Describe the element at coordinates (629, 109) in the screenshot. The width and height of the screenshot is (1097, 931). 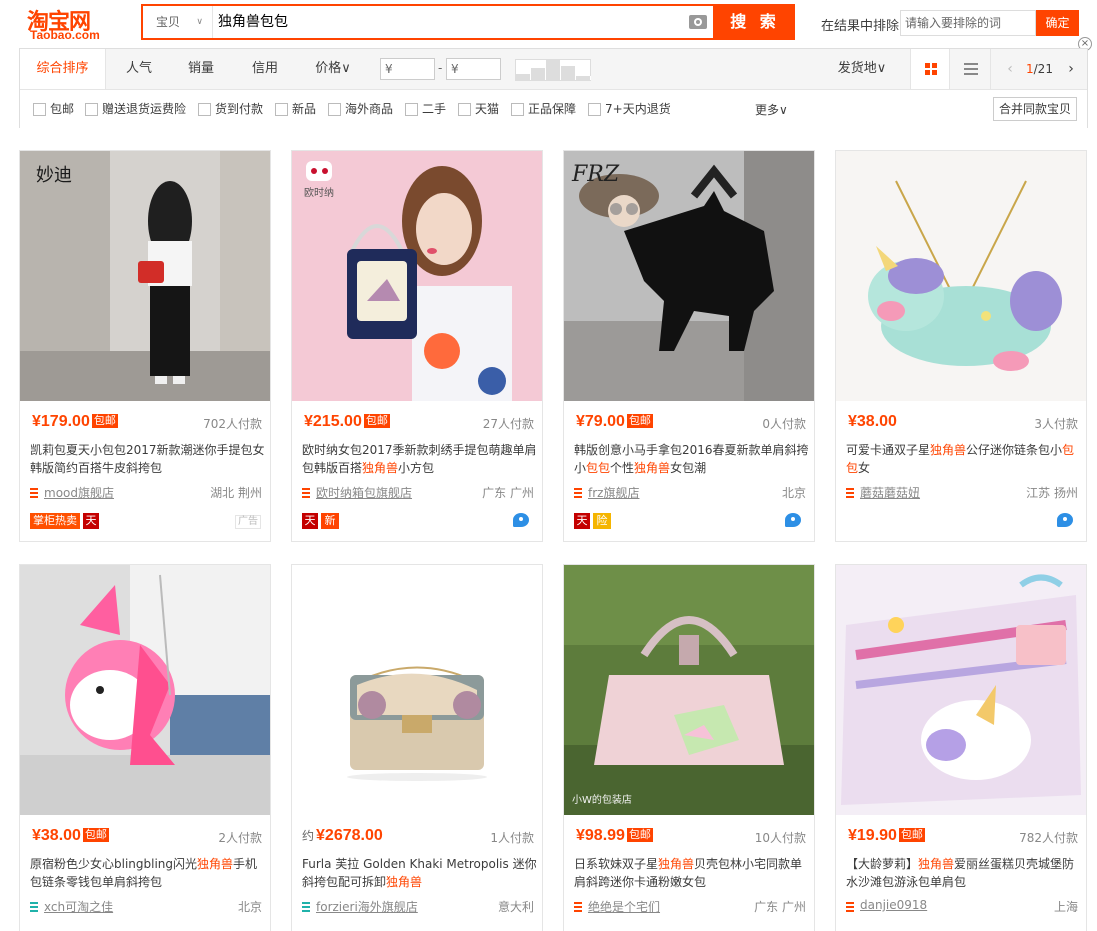
I see `filter-7day-return: 7+天内退货` at that location.